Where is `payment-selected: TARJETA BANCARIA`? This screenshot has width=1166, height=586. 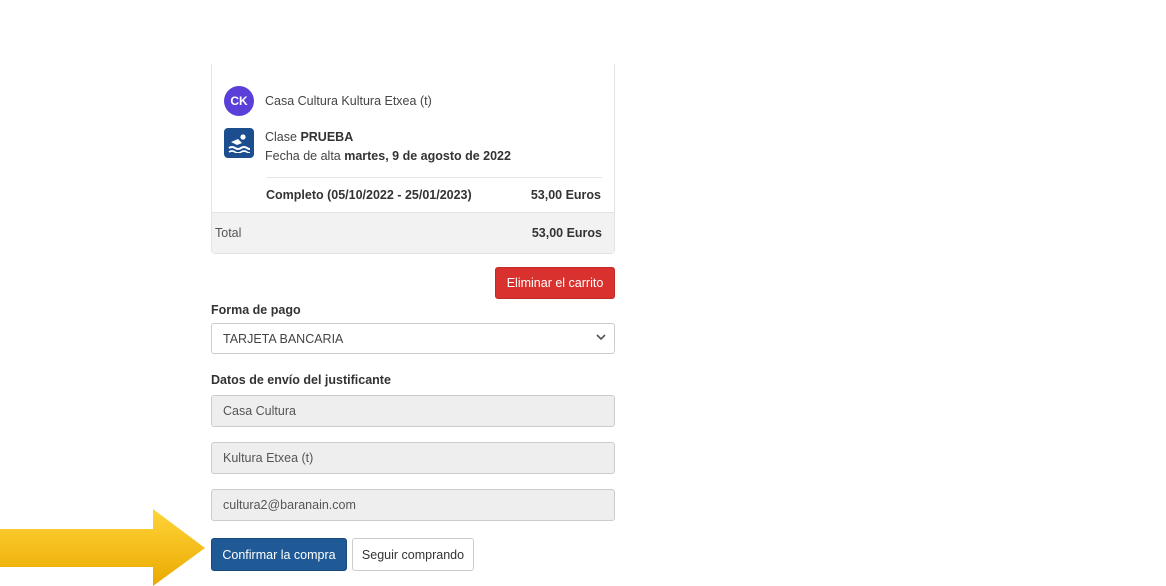
payment-selected: TARJETA BANCARIA is located at coordinates (283, 338).